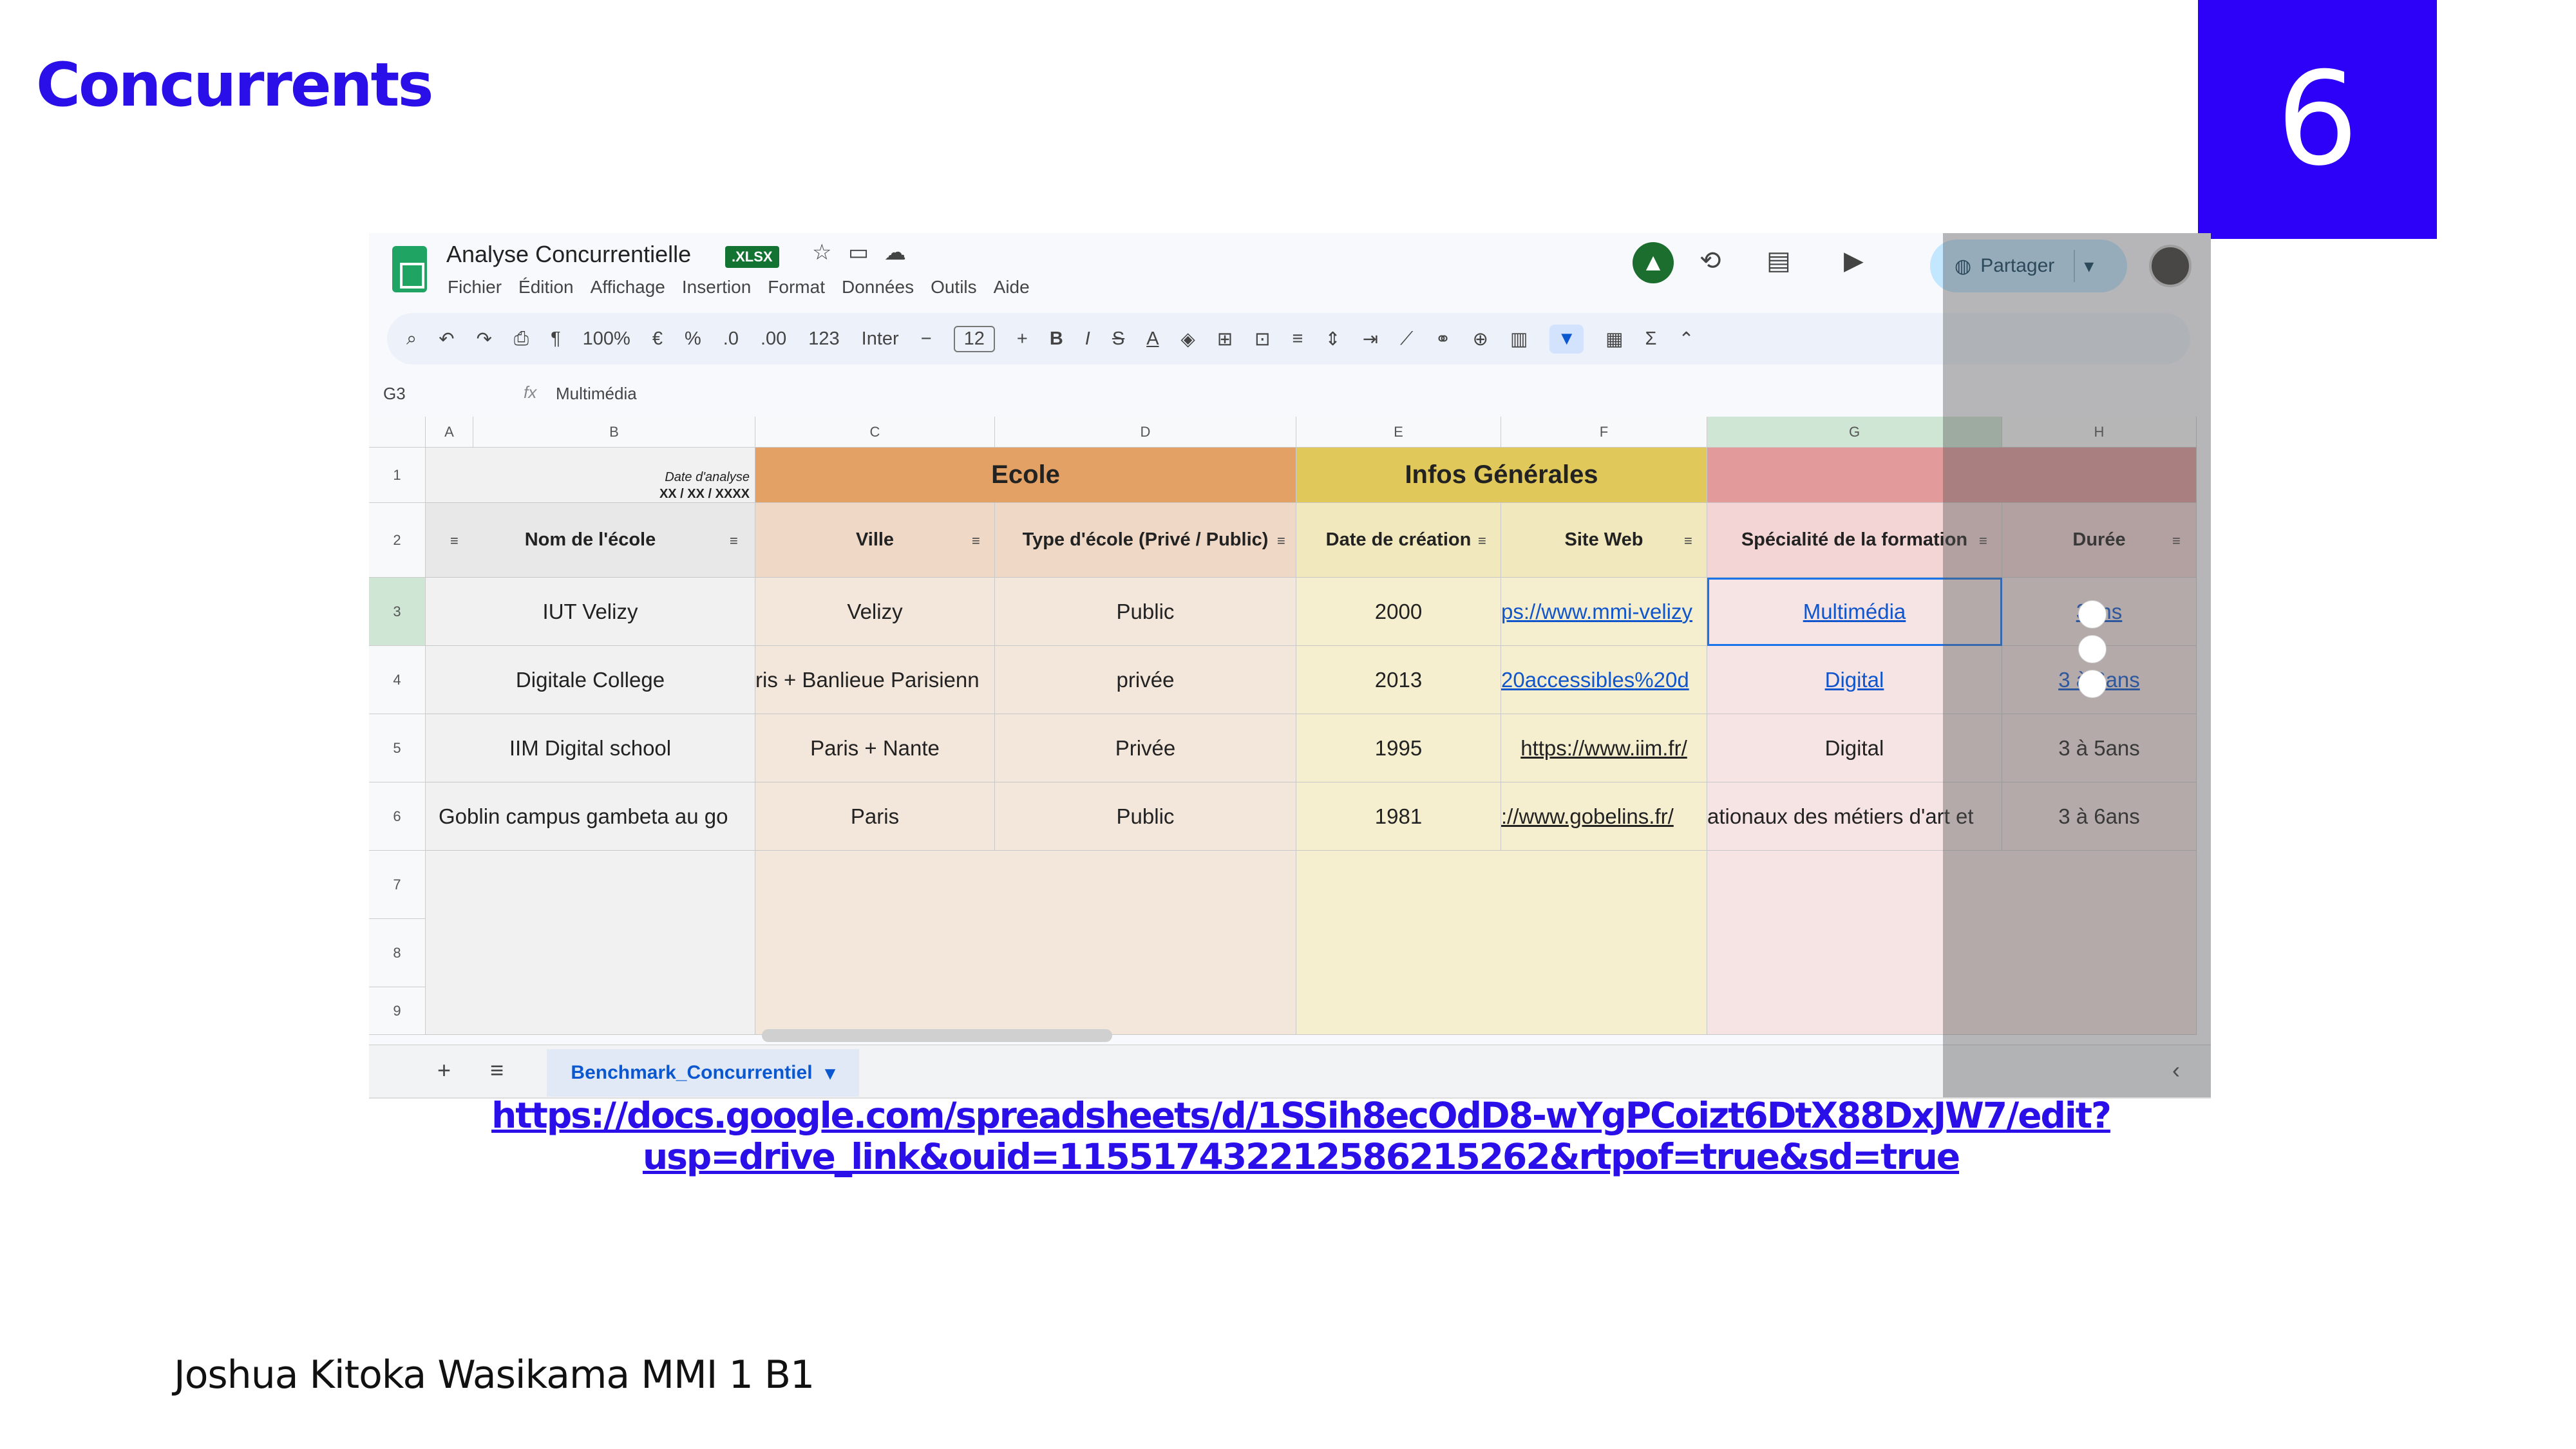 The width and height of the screenshot is (2576, 1449). Describe the element at coordinates (1262, 339) in the screenshot. I see `merge-cells-icon: ⊡` at that location.